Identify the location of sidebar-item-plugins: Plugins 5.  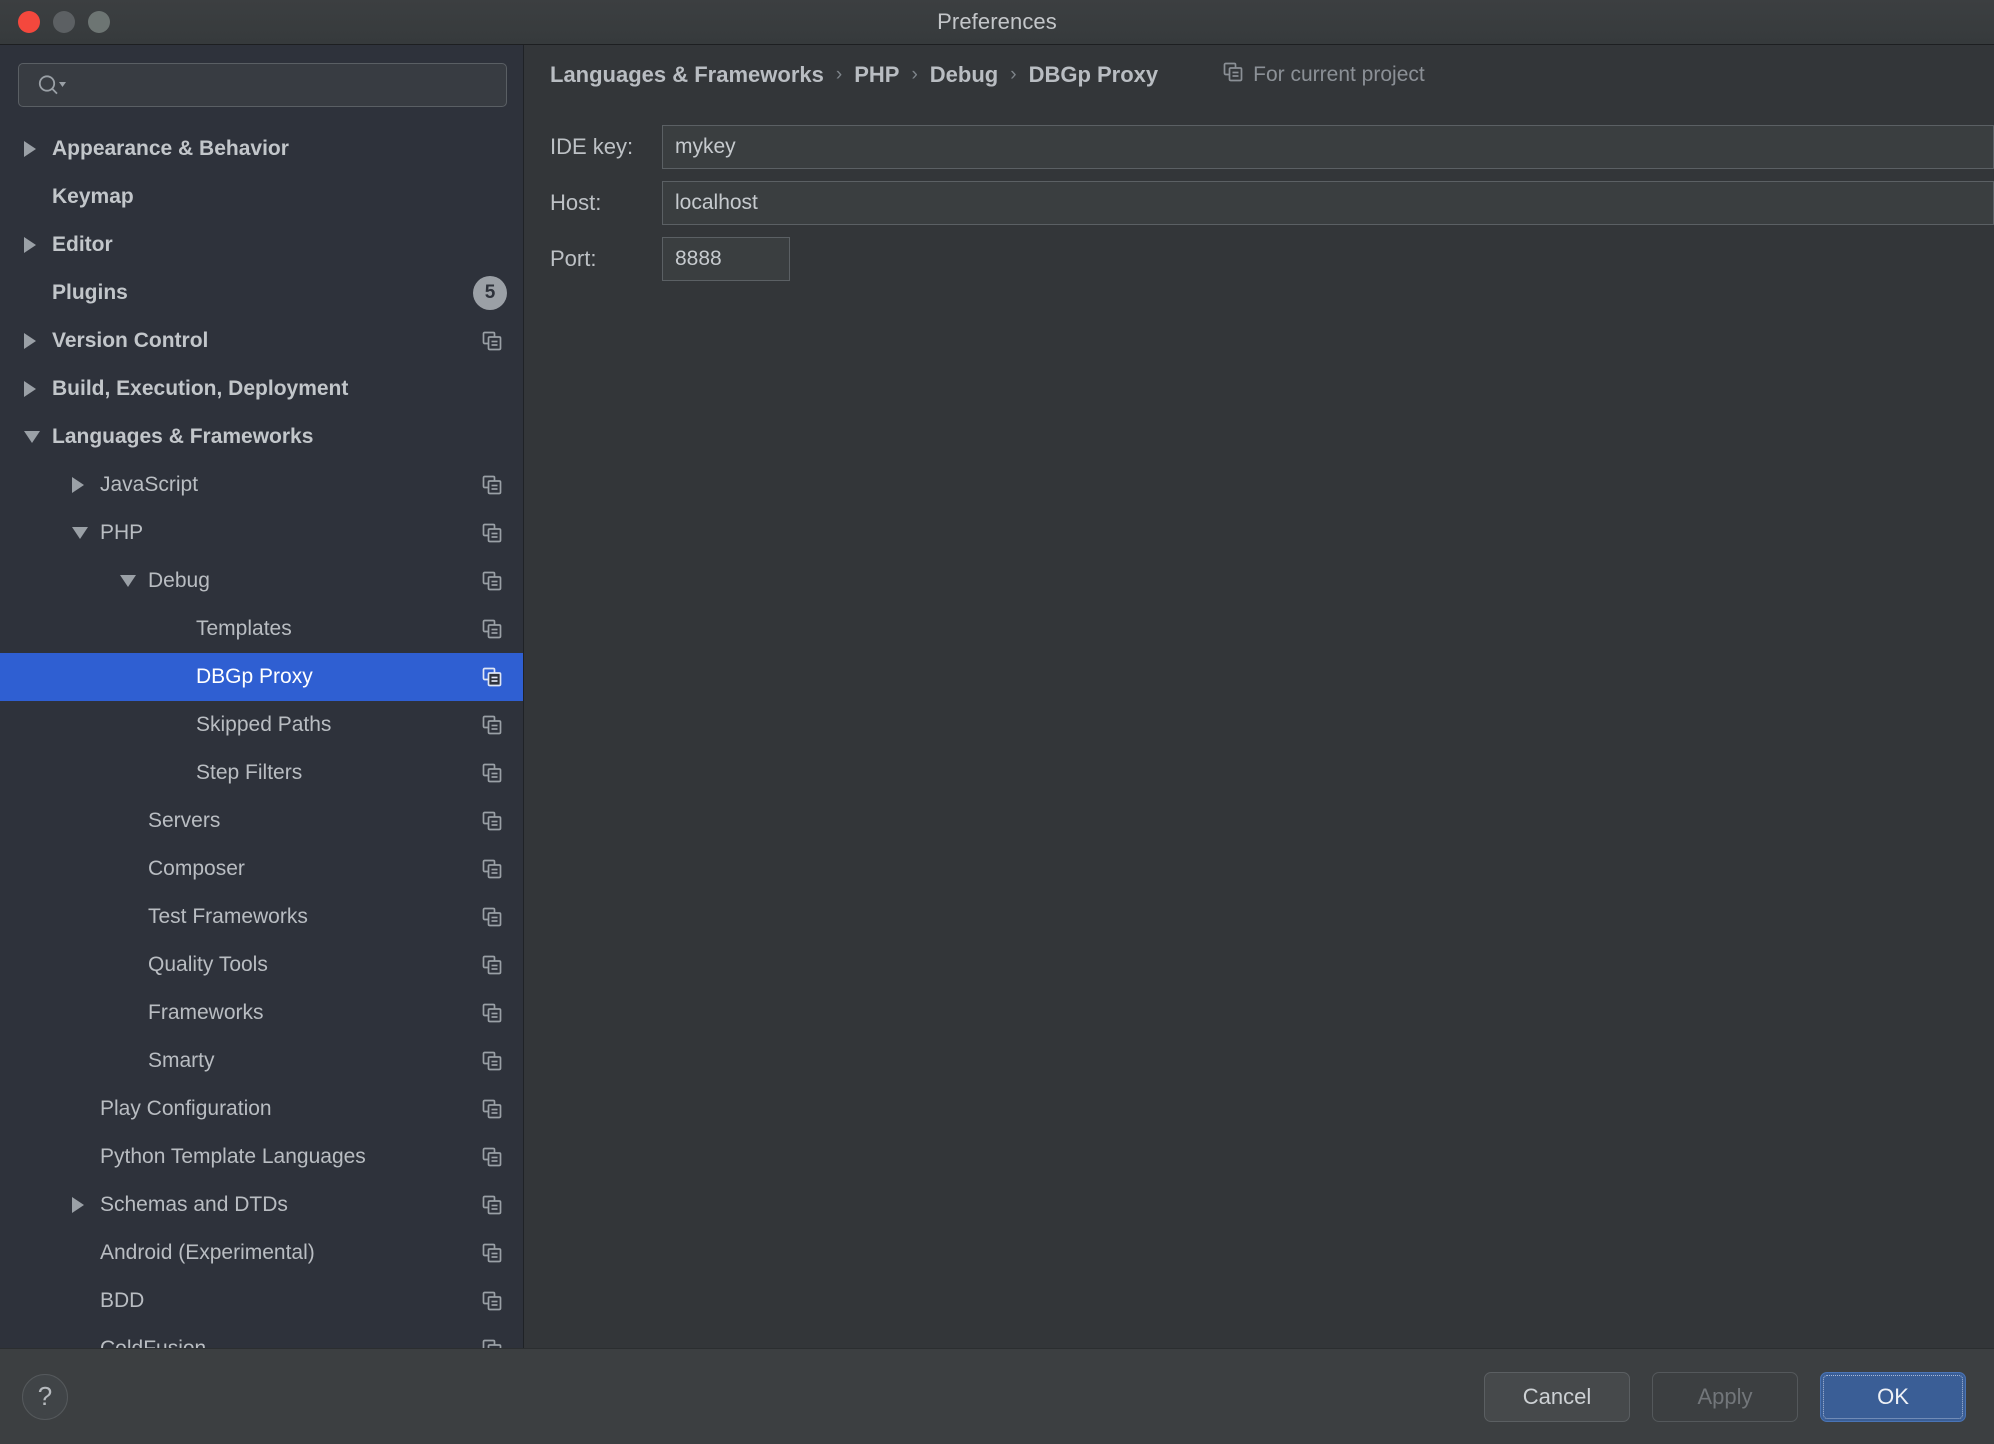
(261, 293).